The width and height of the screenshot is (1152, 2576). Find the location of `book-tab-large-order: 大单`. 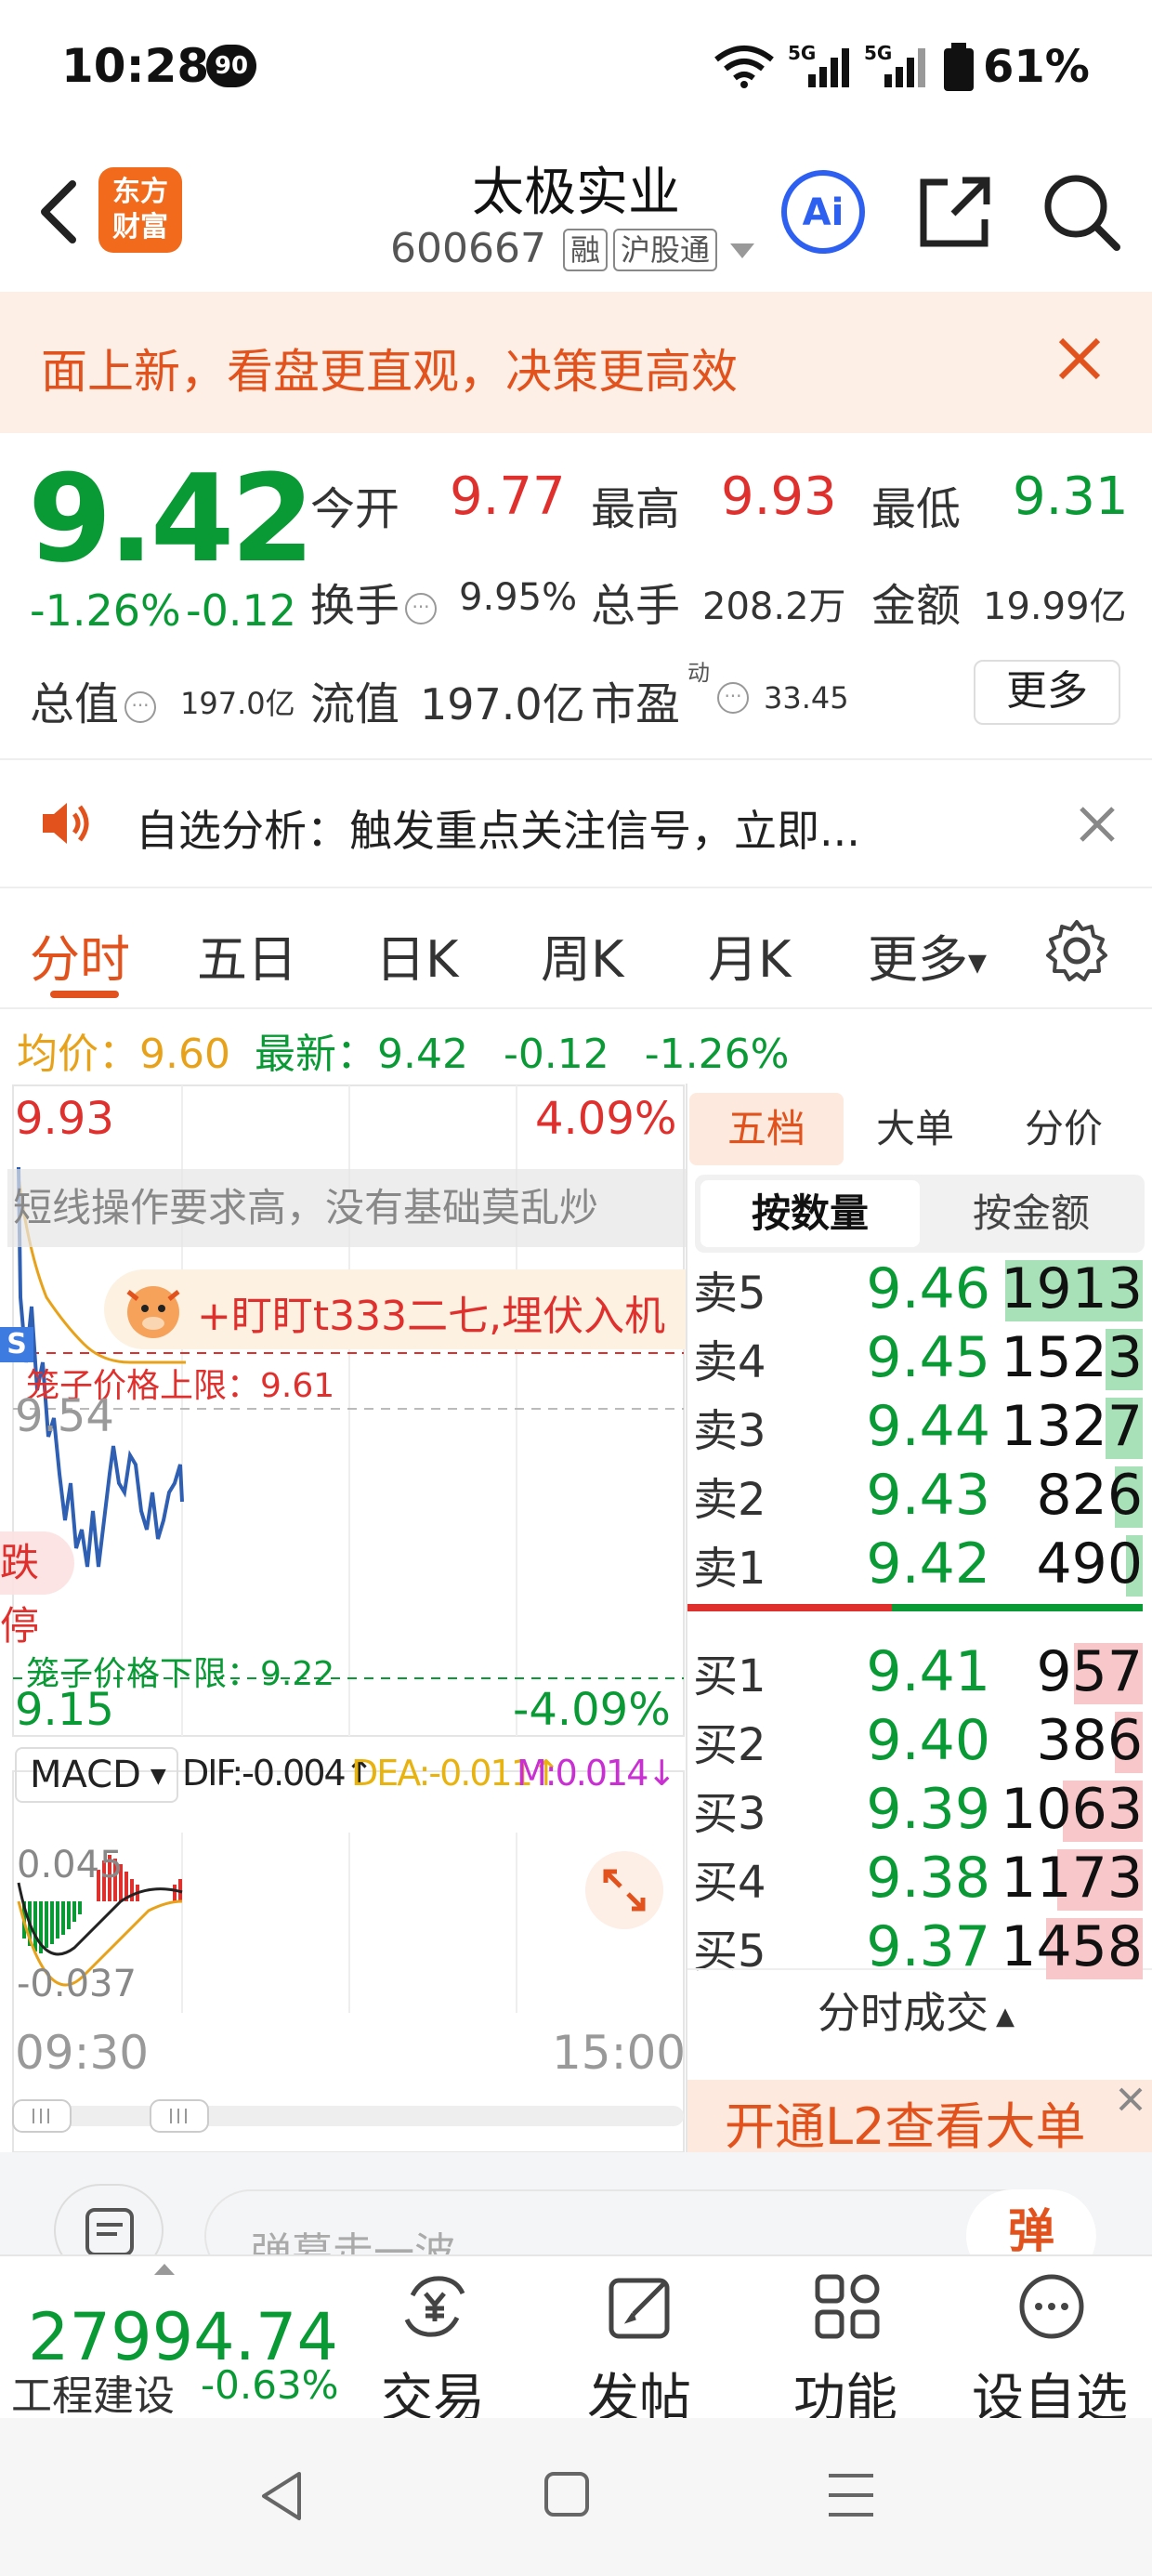

book-tab-large-order: 大单 is located at coordinates (915, 1129).